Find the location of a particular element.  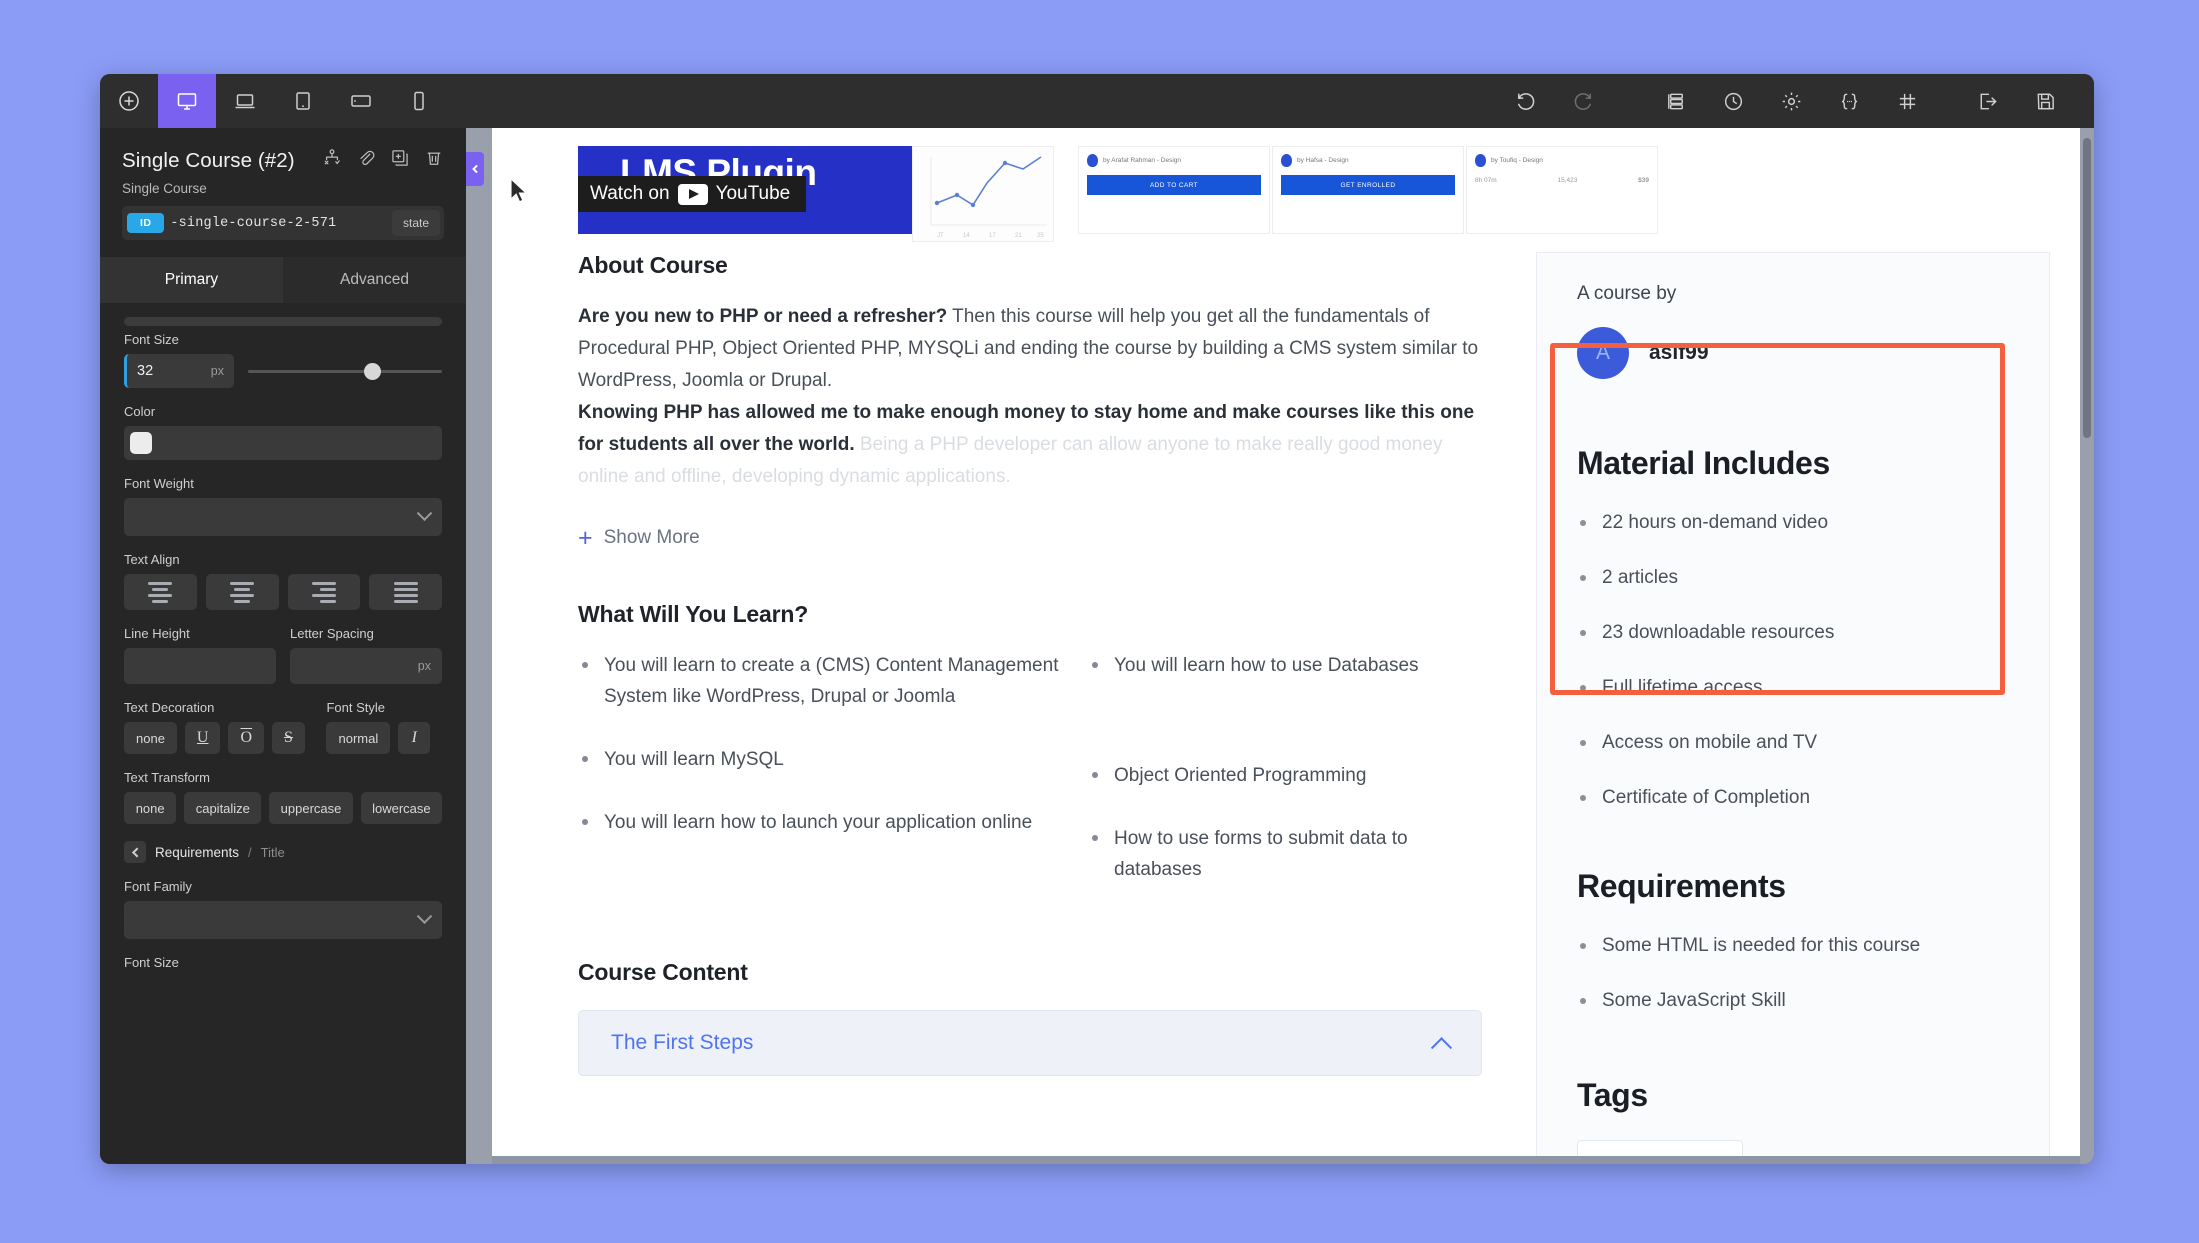

decoration-linethrough-button: S is located at coordinates (288, 738).